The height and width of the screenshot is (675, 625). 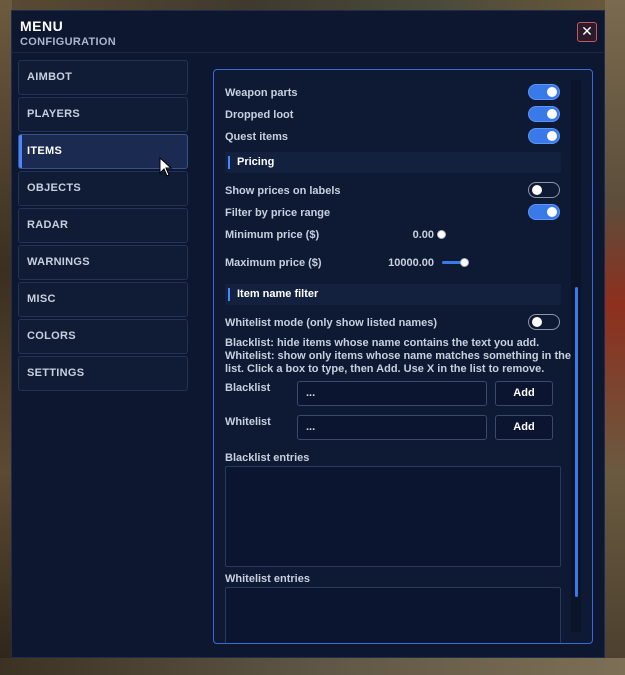 What do you see at coordinates (393, 615) in the screenshot?
I see `whitelist-entries-list` at bounding box center [393, 615].